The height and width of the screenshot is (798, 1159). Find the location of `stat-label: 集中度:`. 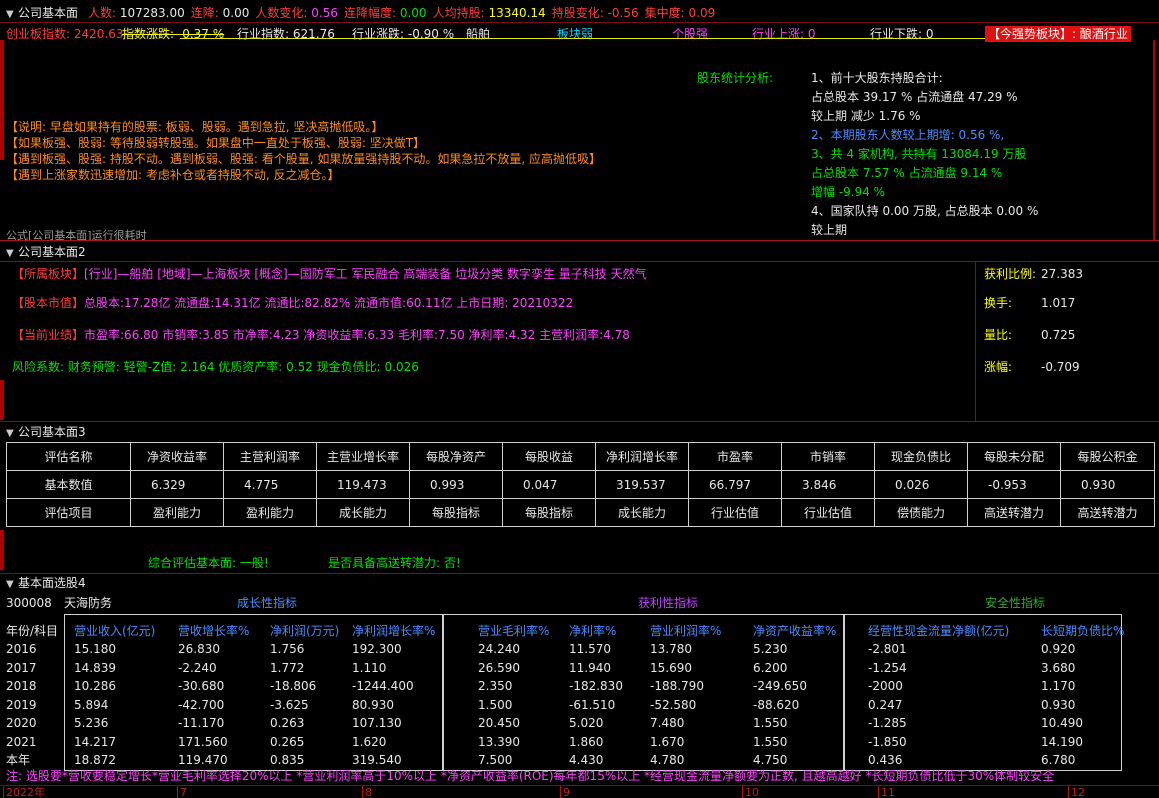

stat-label: 集中度: is located at coordinates (664, 13).